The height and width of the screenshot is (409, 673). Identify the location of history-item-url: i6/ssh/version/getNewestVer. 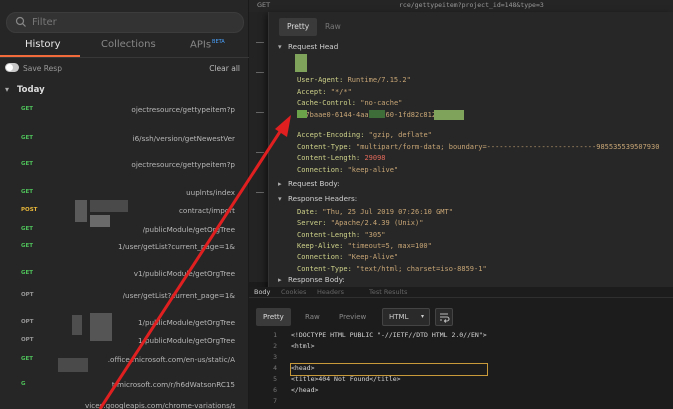
(183, 138).